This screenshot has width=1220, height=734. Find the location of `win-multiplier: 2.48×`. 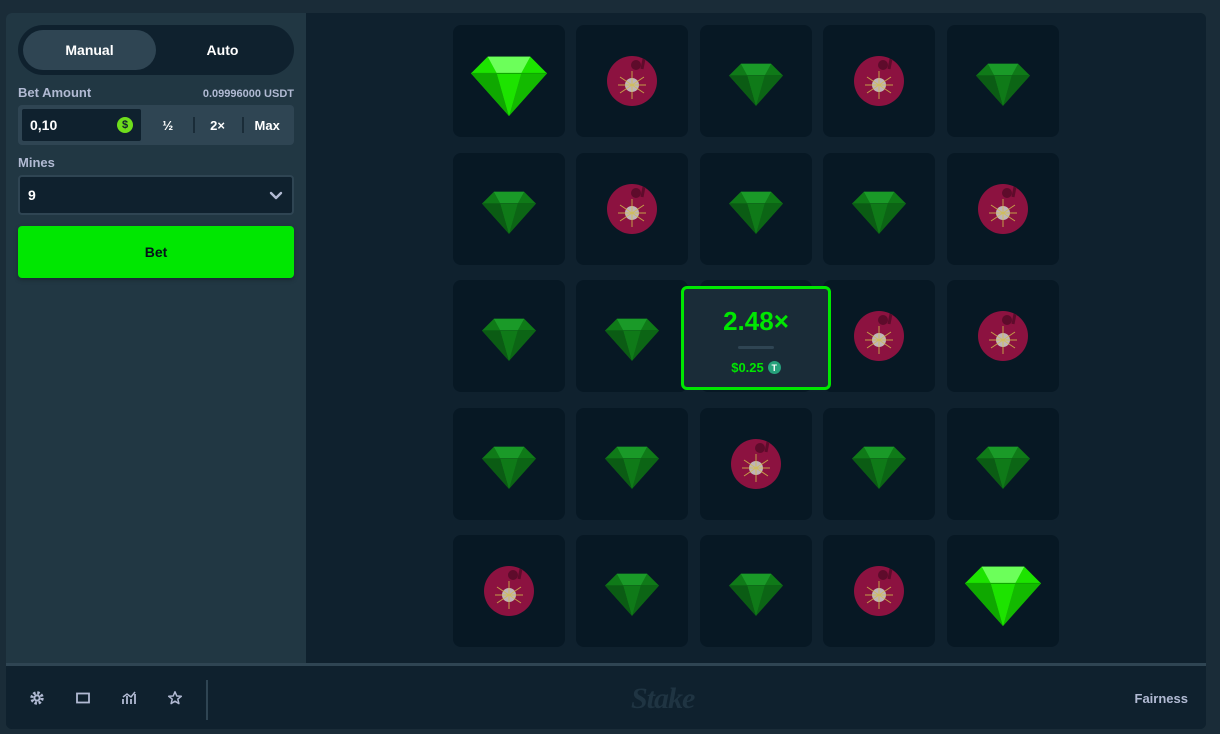

win-multiplier: 2.48× is located at coordinates (756, 321).